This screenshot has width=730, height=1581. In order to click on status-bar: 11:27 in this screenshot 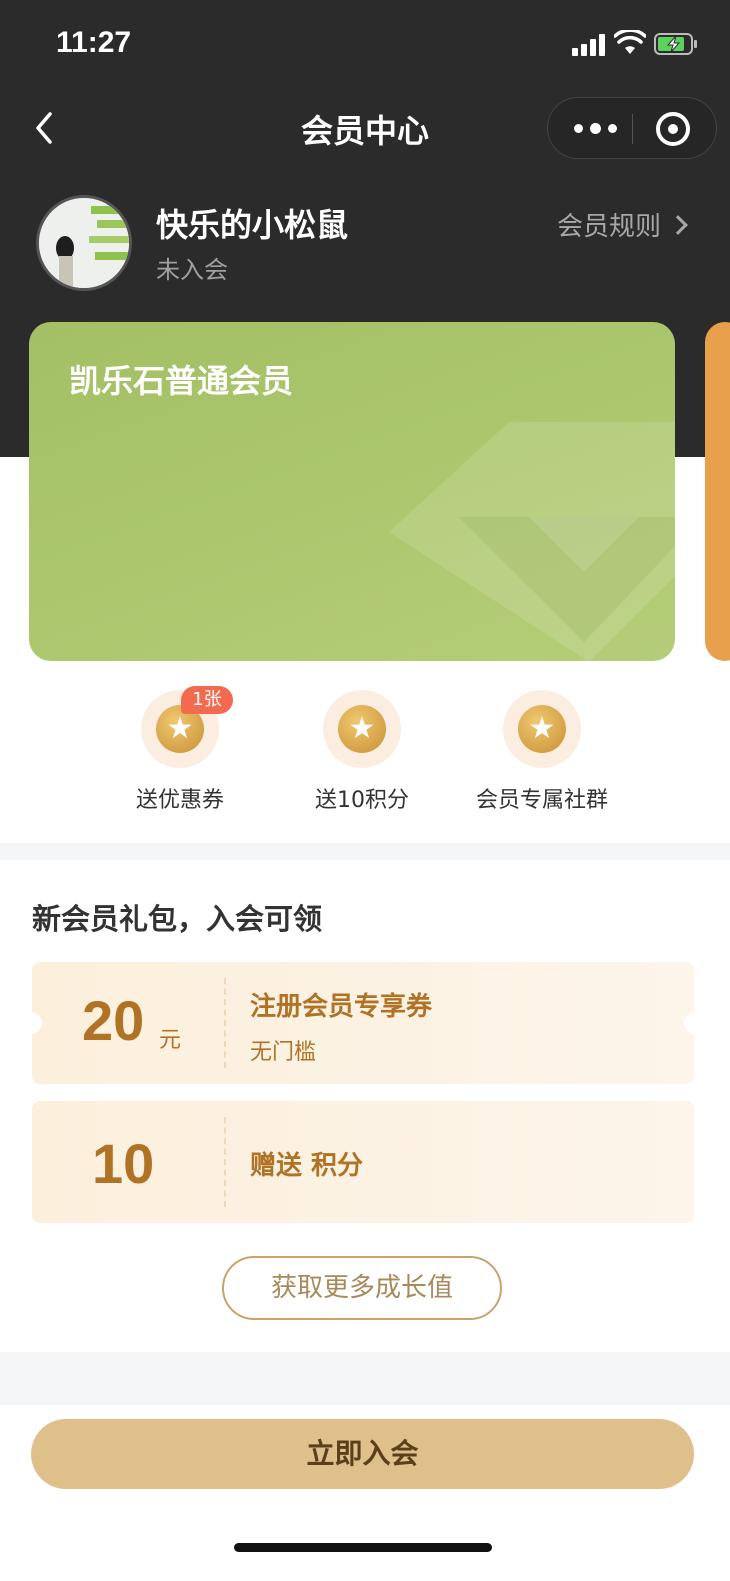, I will do `click(365, 45)`.